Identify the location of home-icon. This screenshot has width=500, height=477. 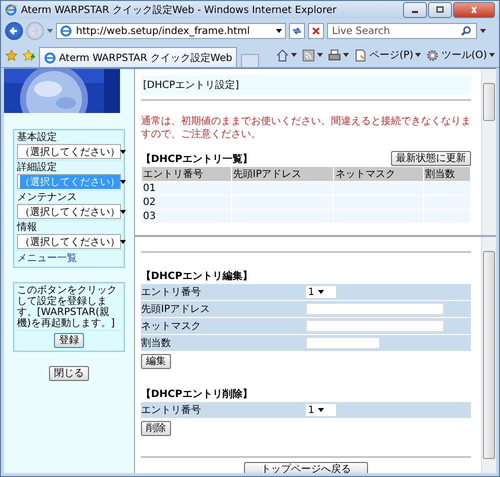
(283, 55).